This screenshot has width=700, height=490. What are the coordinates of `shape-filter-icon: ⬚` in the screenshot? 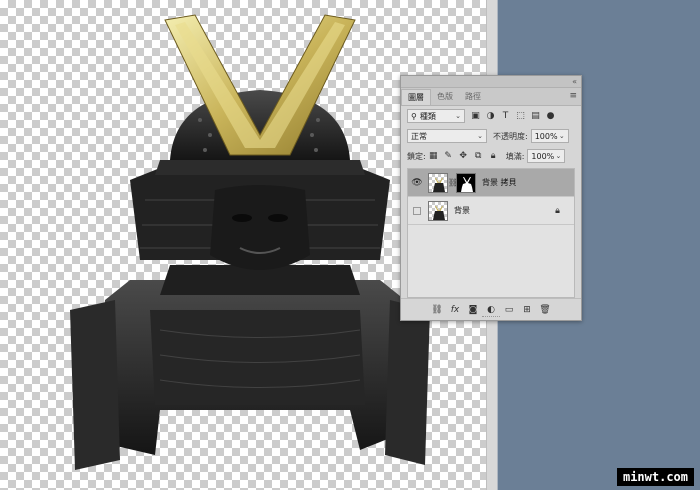 It's located at (520, 116).